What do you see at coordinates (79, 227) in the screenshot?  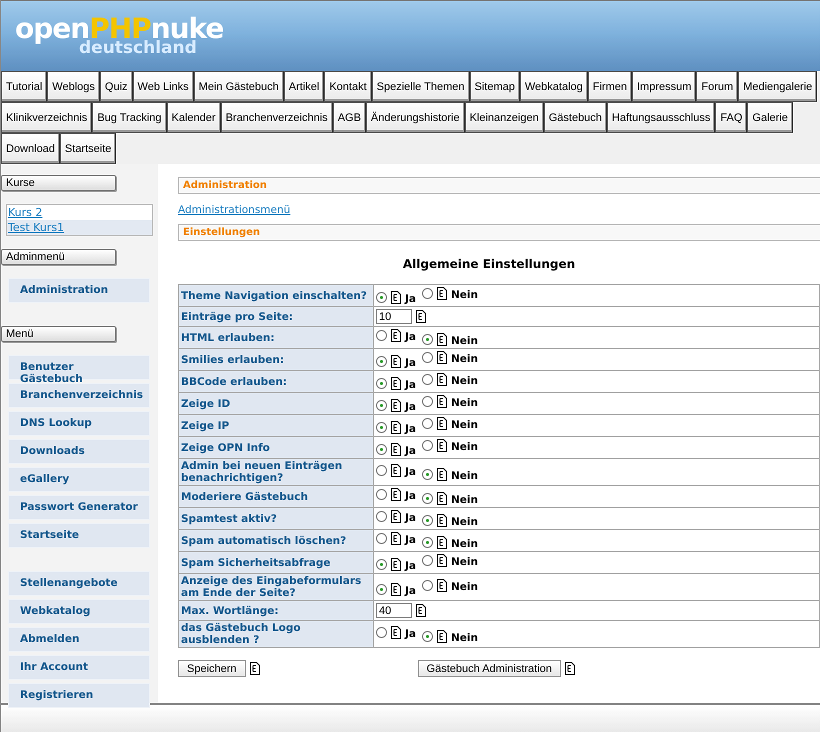 I see `sidebar-link: Test Kurs1` at bounding box center [79, 227].